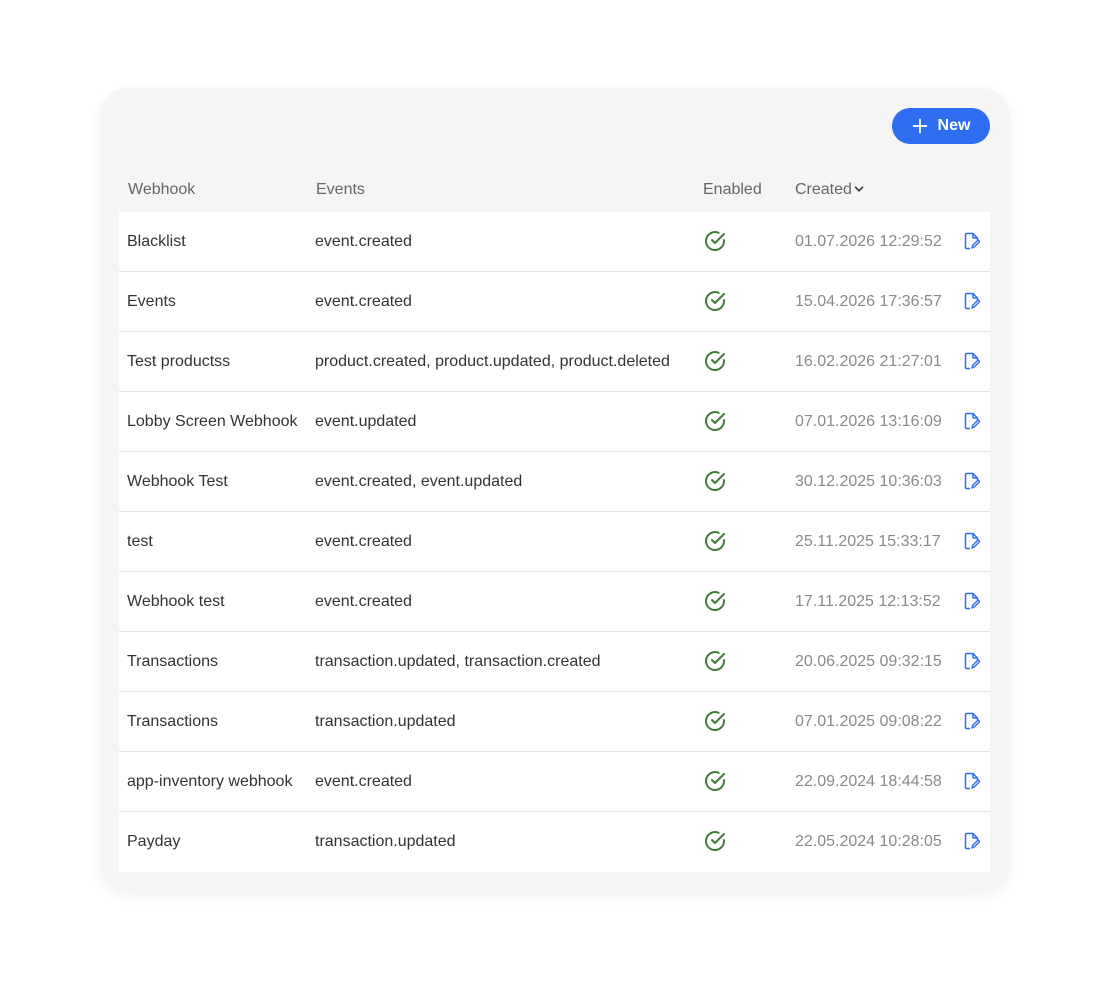 The image size is (1114, 981). Describe the element at coordinates (458, 661) in the screenshot. I see `webhook-events: transaction.updated, transaction.created` at that location.